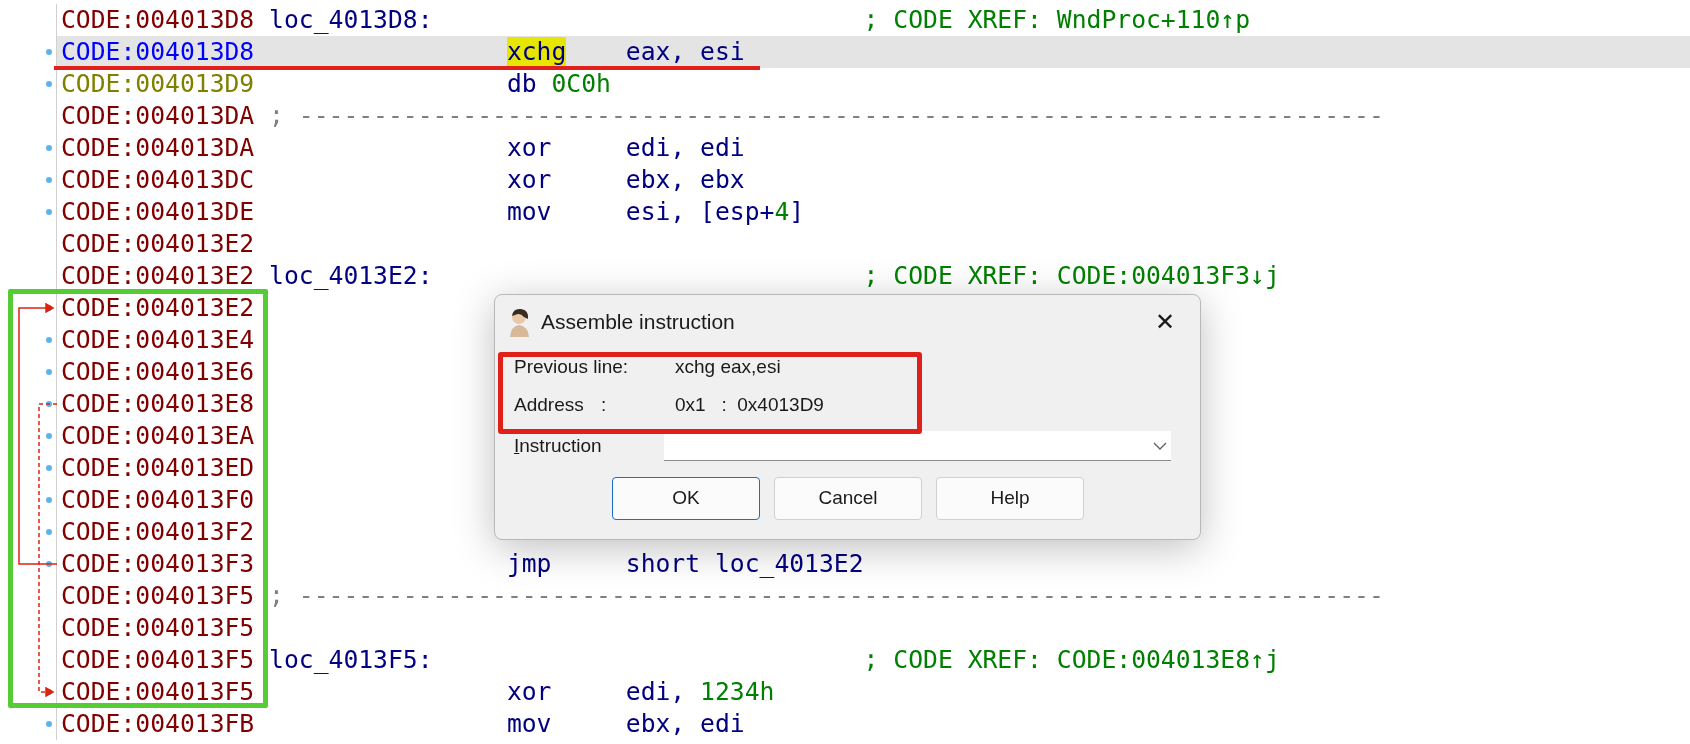 The width and height of the screenshot is (1690, 744). I want to click on operand: eax, esi, so click(685, 52).